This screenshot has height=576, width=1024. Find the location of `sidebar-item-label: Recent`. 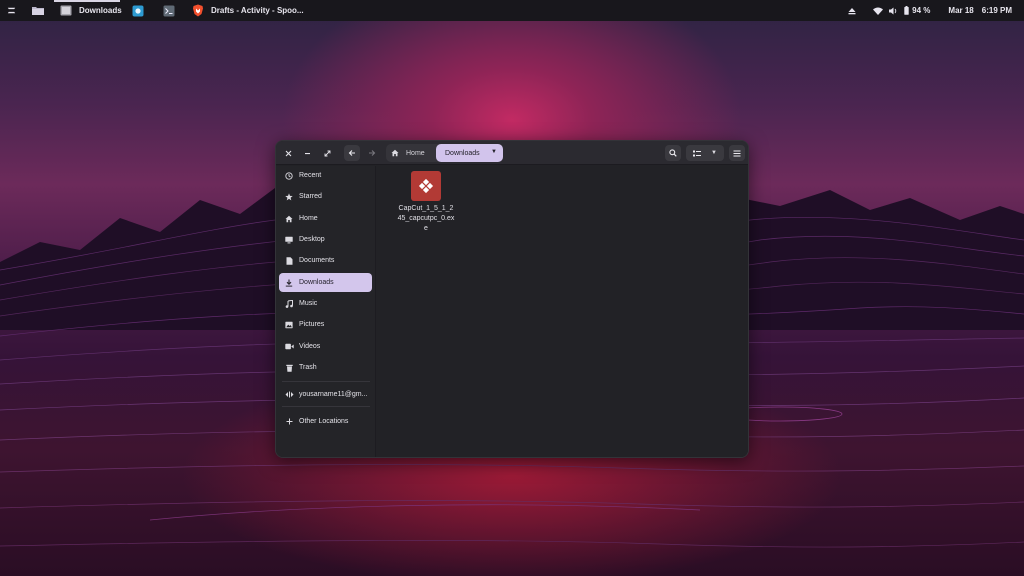

sidebar-item-label: Recent is located at coordinates (310, 175).